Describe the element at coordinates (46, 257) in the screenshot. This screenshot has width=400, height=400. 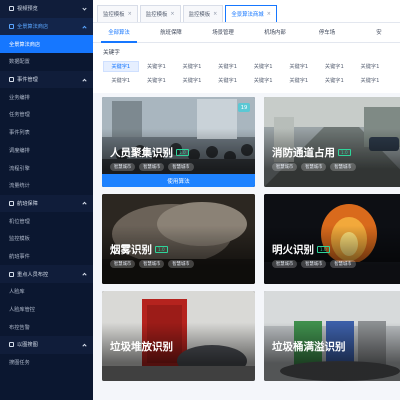
I see `sidebar-item: 航班事件` at that location.